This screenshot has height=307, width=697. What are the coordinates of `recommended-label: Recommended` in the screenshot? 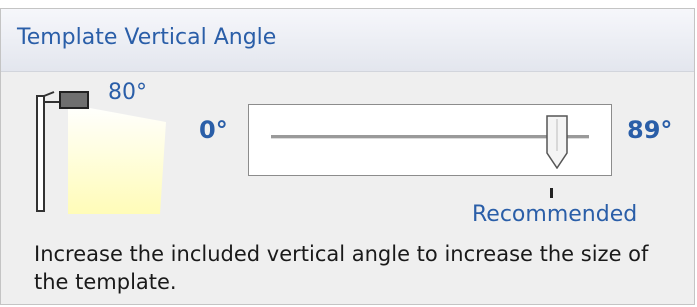 It's located at (555, 214).